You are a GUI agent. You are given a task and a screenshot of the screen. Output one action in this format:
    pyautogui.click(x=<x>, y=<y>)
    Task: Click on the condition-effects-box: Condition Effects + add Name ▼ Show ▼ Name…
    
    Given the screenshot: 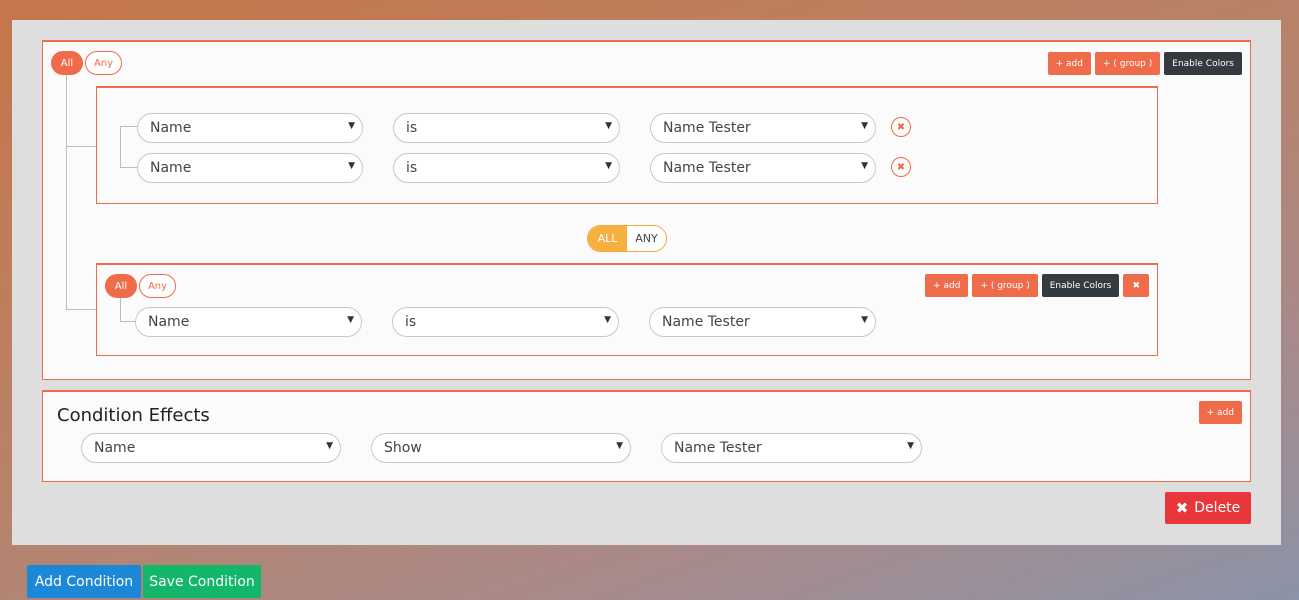 What is the action you would take?
    pyautogui.click(x=646, y=436)
    